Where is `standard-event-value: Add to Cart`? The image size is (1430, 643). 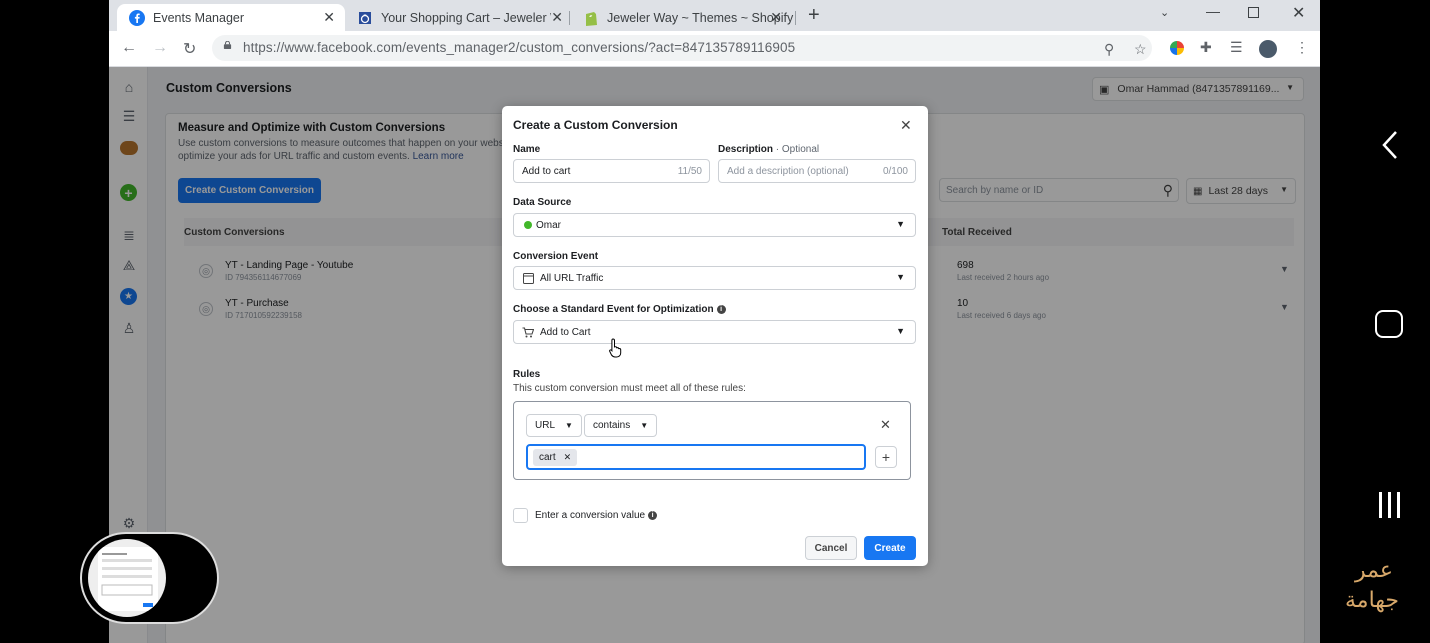 standard-event-value: Add to Cart is located at coordinates (565, 332).